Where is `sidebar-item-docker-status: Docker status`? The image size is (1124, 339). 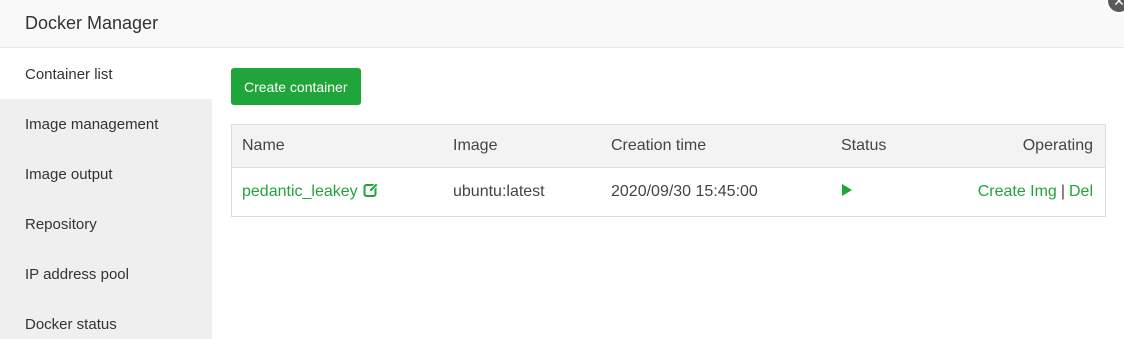 sidebar-item-docker-status: Docker status is located at coordinates (106, 319).